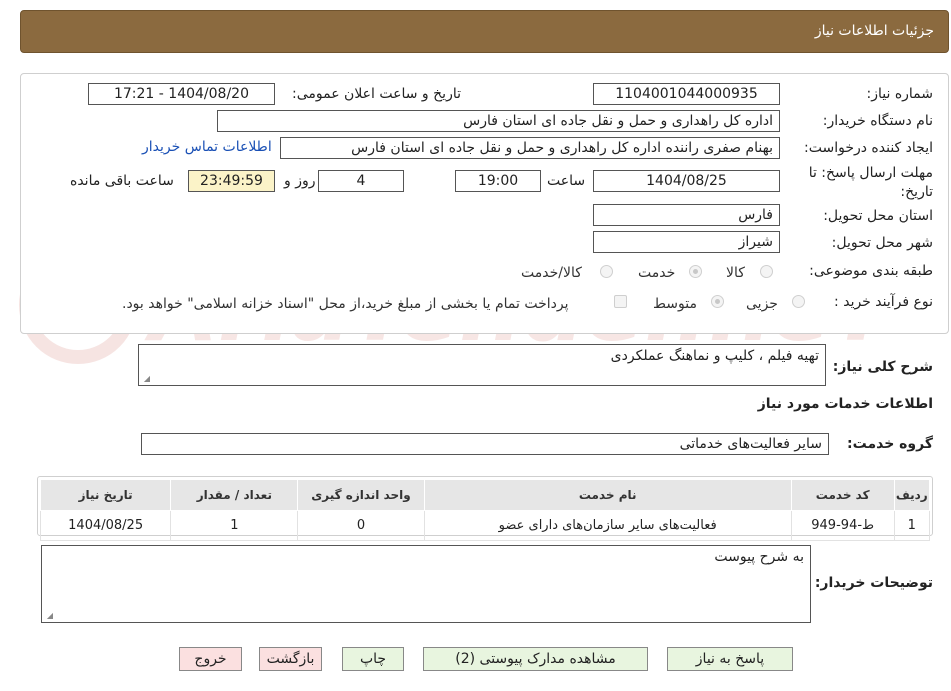 The image size is (951, 691). What do you see at coordinates (105, 495) in the screenshot?
I see `header-need-date: تاریخ نیاز` at bounding box center [105, 495].